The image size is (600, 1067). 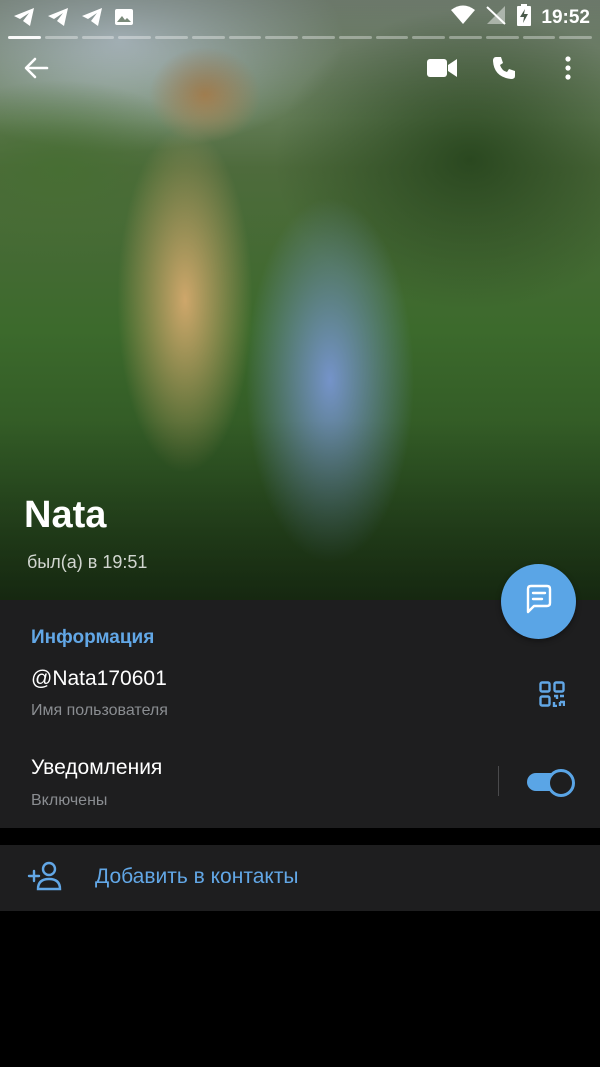 What do you see at coordinates (300, 878) in the screenshot?
I see `add-contact-row: Добавить в контакты` at bounding box center [300, 878].